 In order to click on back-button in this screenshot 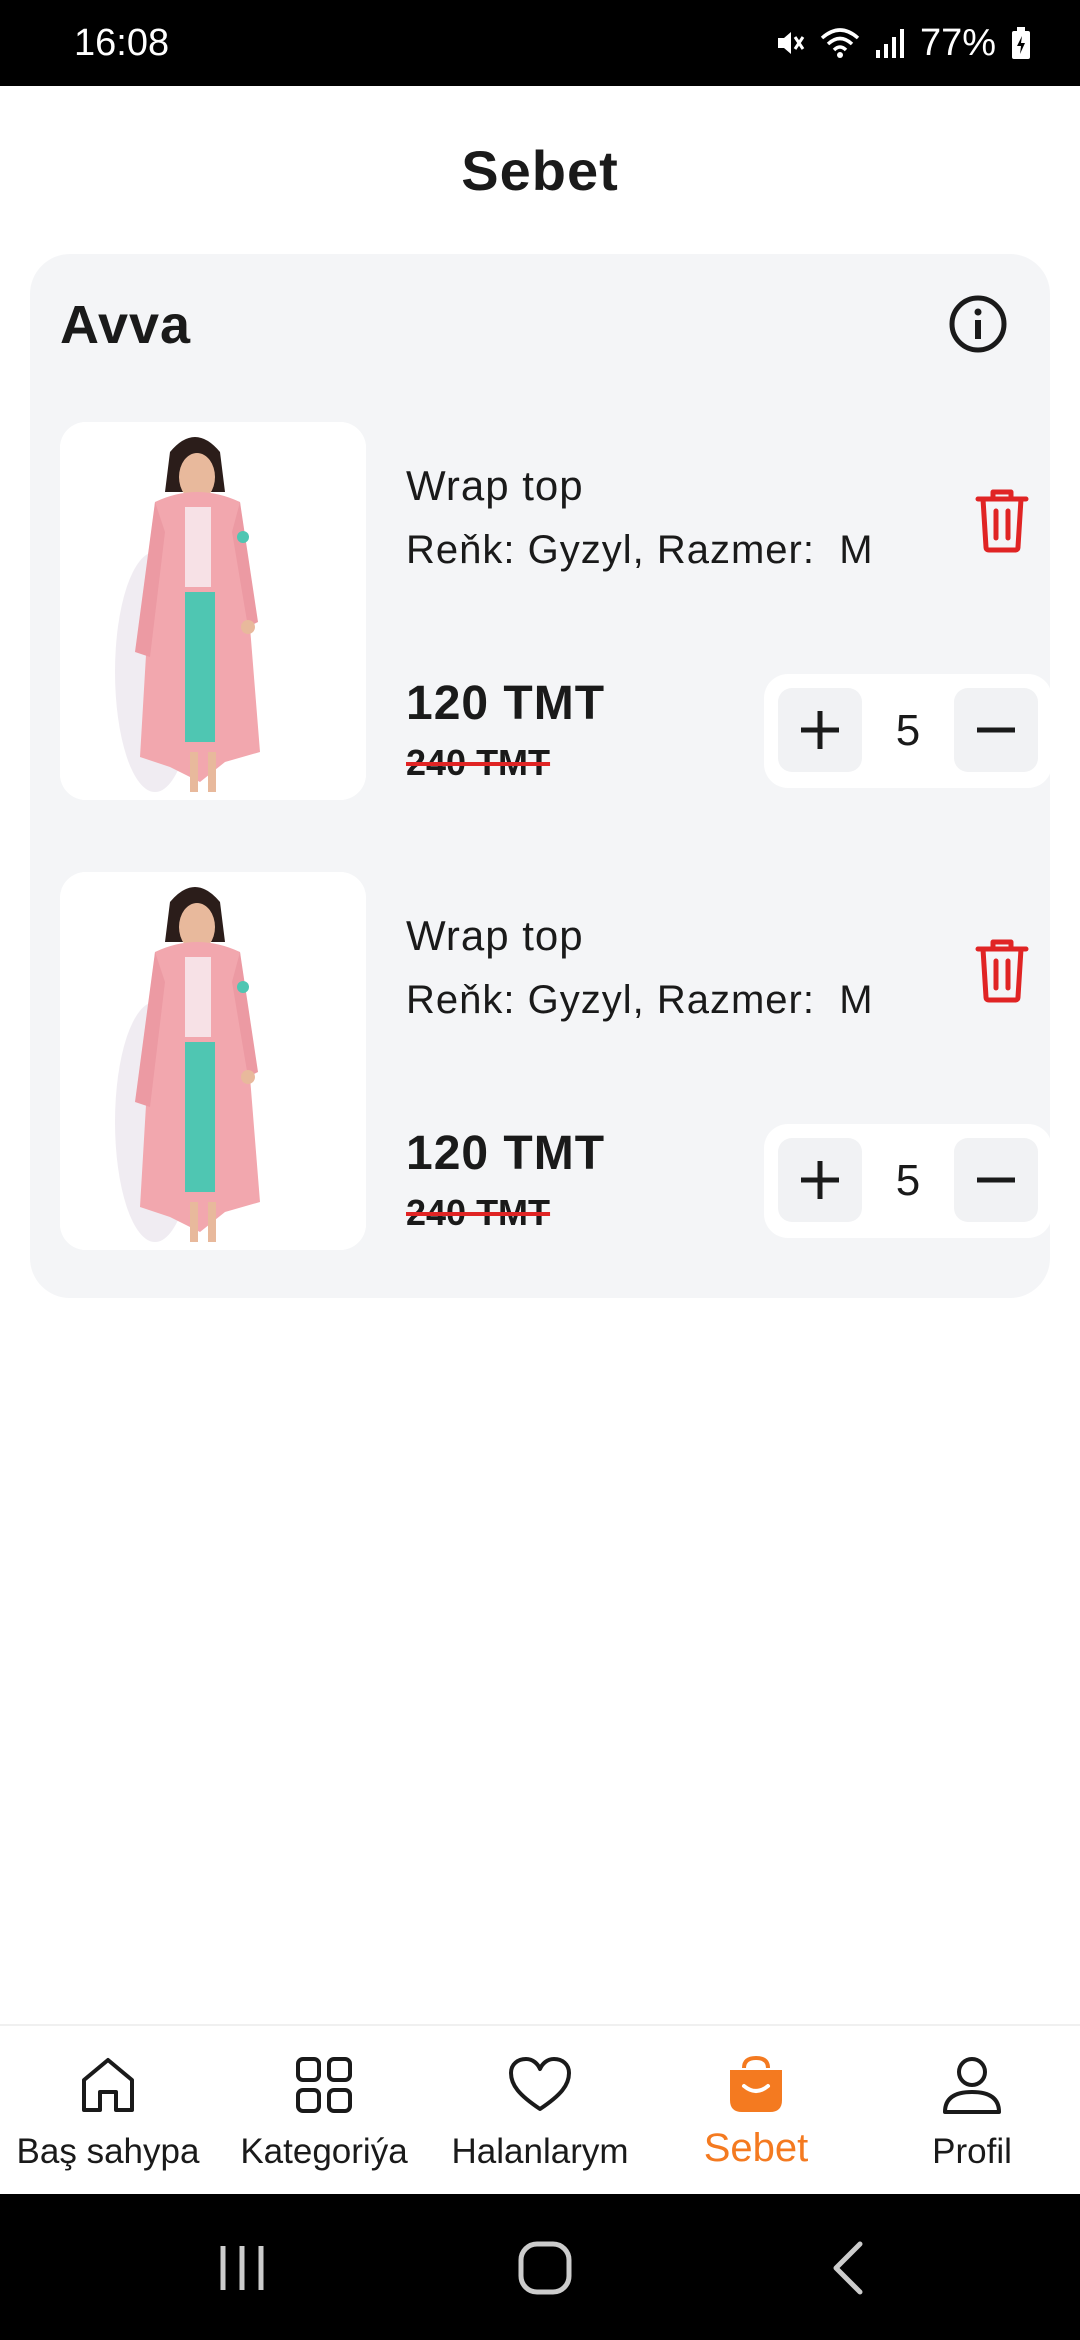, I will do `click(848, 2268)`.